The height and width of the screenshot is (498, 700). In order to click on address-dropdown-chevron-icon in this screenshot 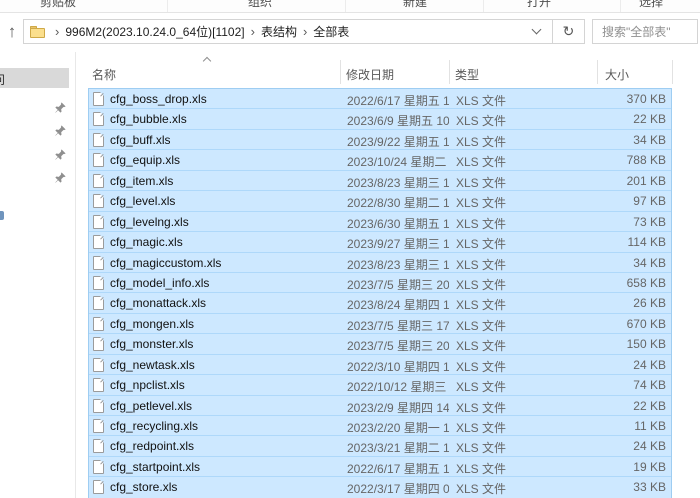, I will do `click(536, 29)`.